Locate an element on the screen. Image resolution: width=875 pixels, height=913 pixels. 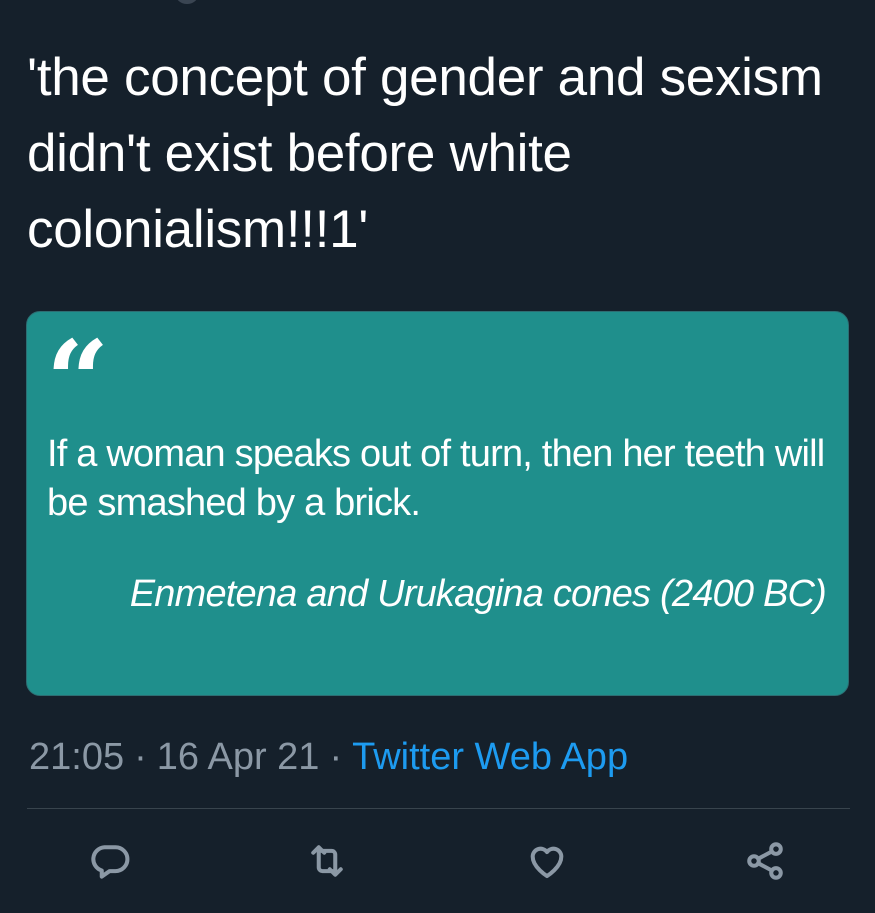
quote-marks-icon: “ is located at coordinates (78, 380).